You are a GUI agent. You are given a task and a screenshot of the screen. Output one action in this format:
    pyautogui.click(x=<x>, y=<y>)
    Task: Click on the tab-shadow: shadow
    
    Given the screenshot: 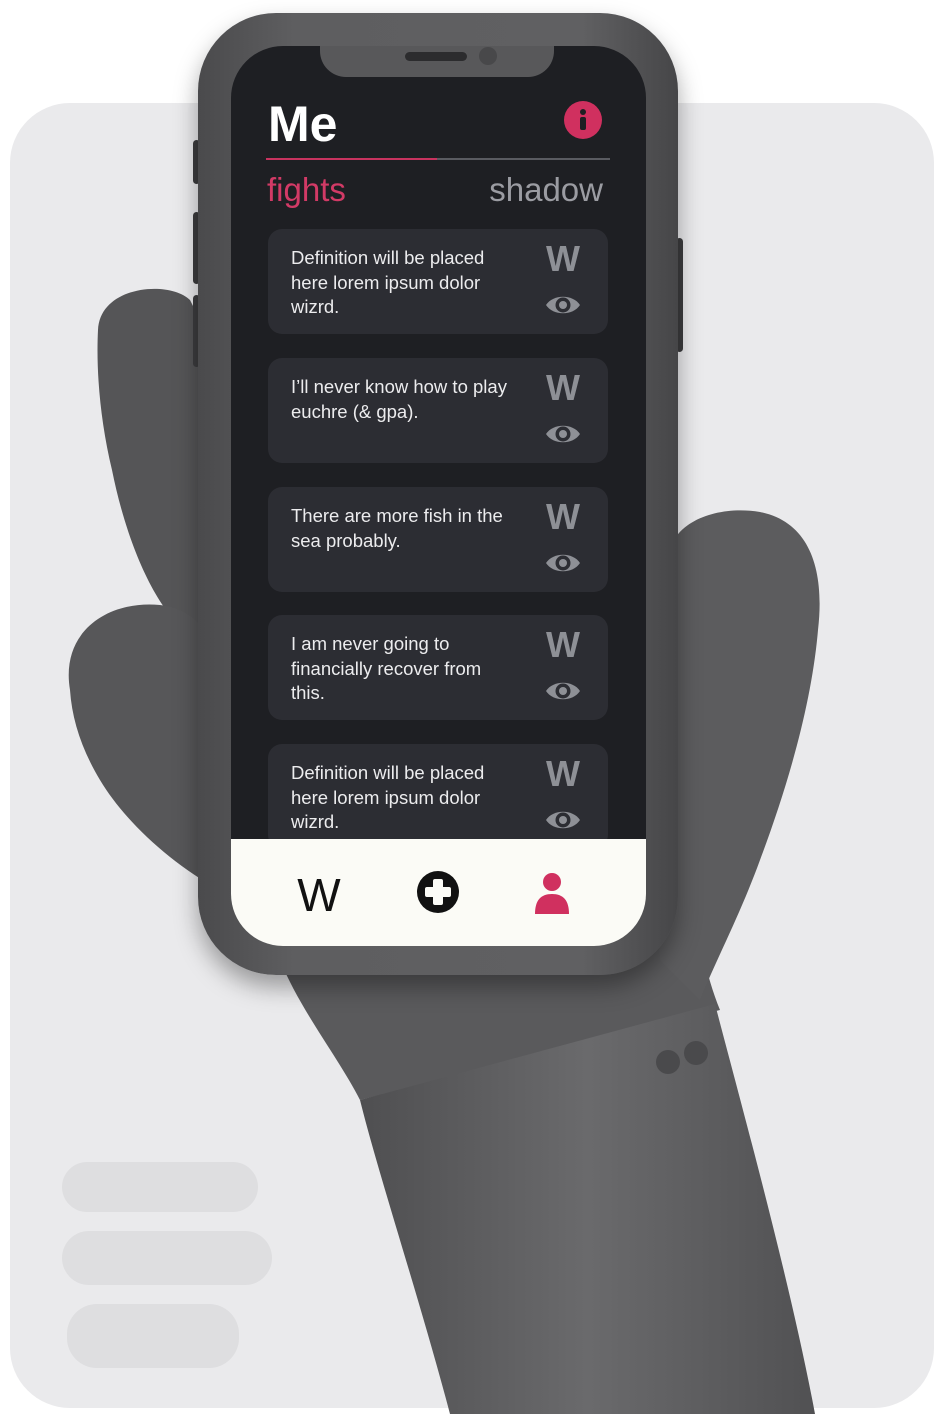 What is the action you would take?
    pyautogui.click(x=546, y=190)
    